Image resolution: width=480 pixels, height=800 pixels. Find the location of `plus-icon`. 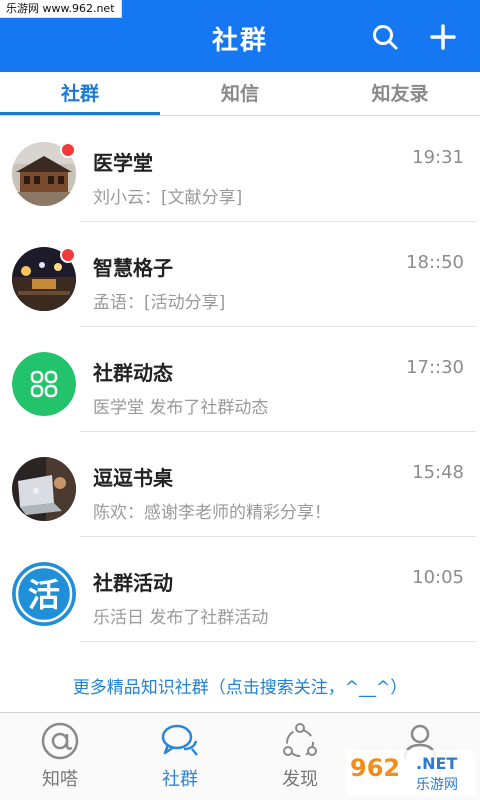

plus-icon is located at coordinates (443, 37).